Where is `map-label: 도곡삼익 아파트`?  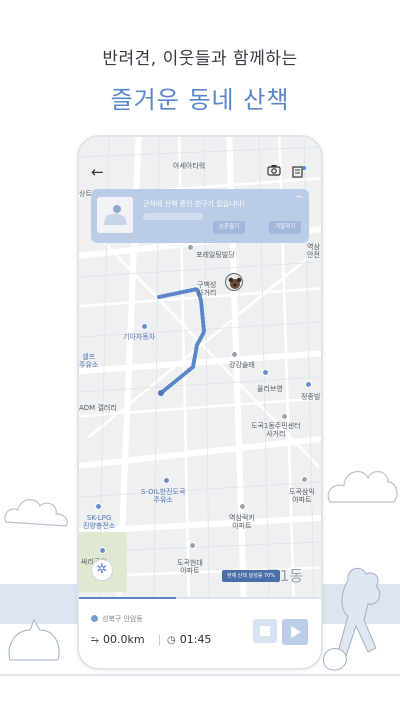 map-label: 도곡삼익 아파트 is located at coordinates (302, 496).